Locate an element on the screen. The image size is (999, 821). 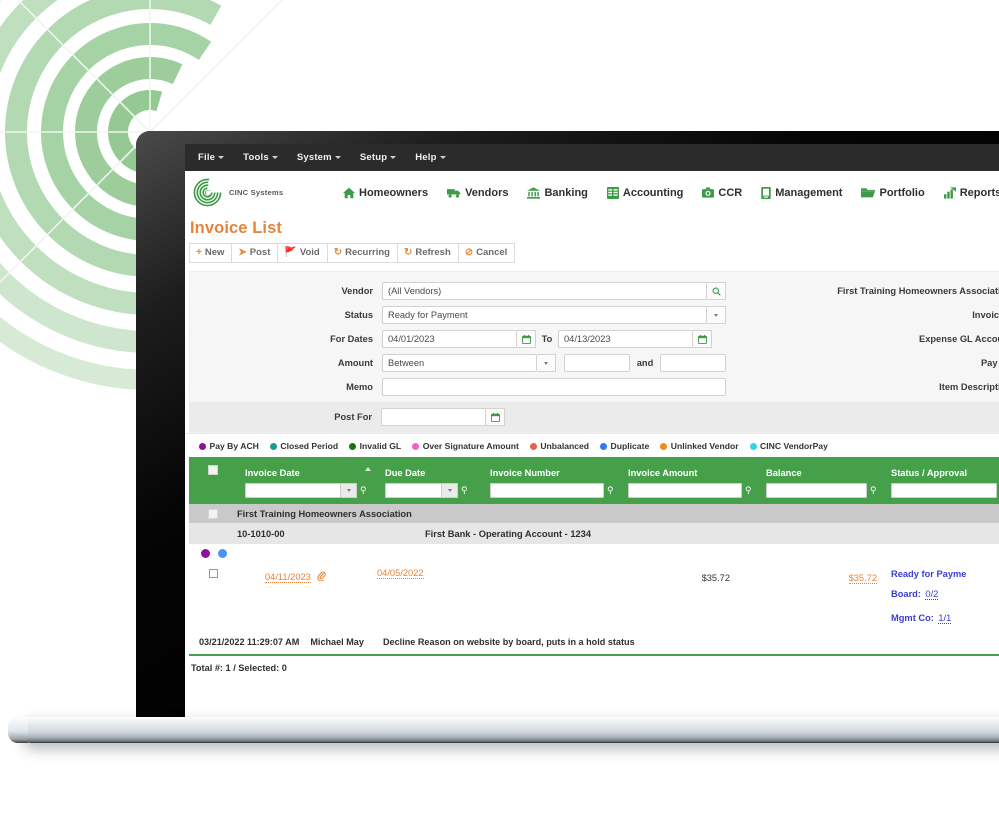
filter-due-date-dropdown is located at coordinates (450, 490).